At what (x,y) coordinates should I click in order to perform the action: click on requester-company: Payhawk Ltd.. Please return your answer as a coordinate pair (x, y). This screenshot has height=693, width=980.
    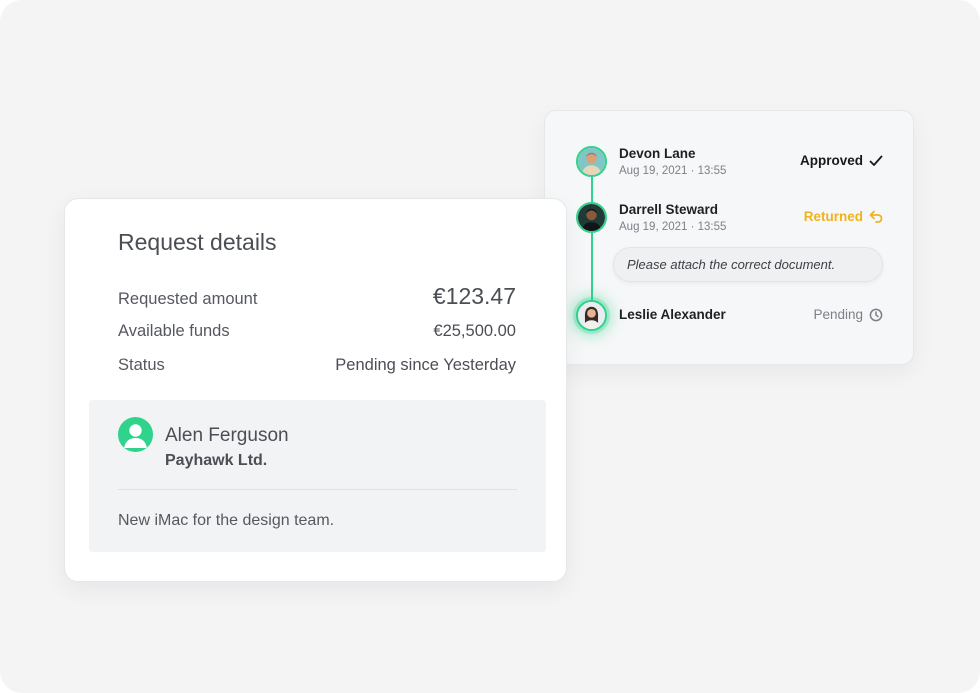
    Looking at the image, I should click on (216, 460).